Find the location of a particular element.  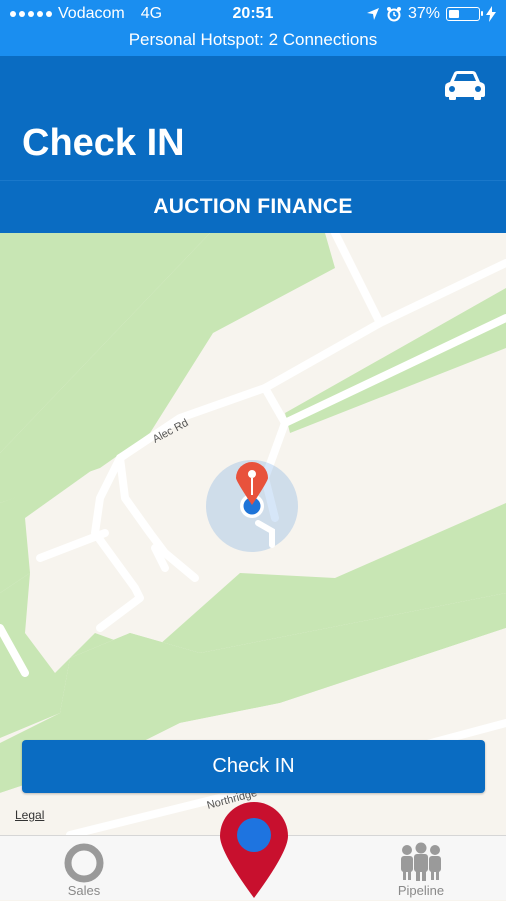

location-arrow-icon is located at coordinates (372, 14).